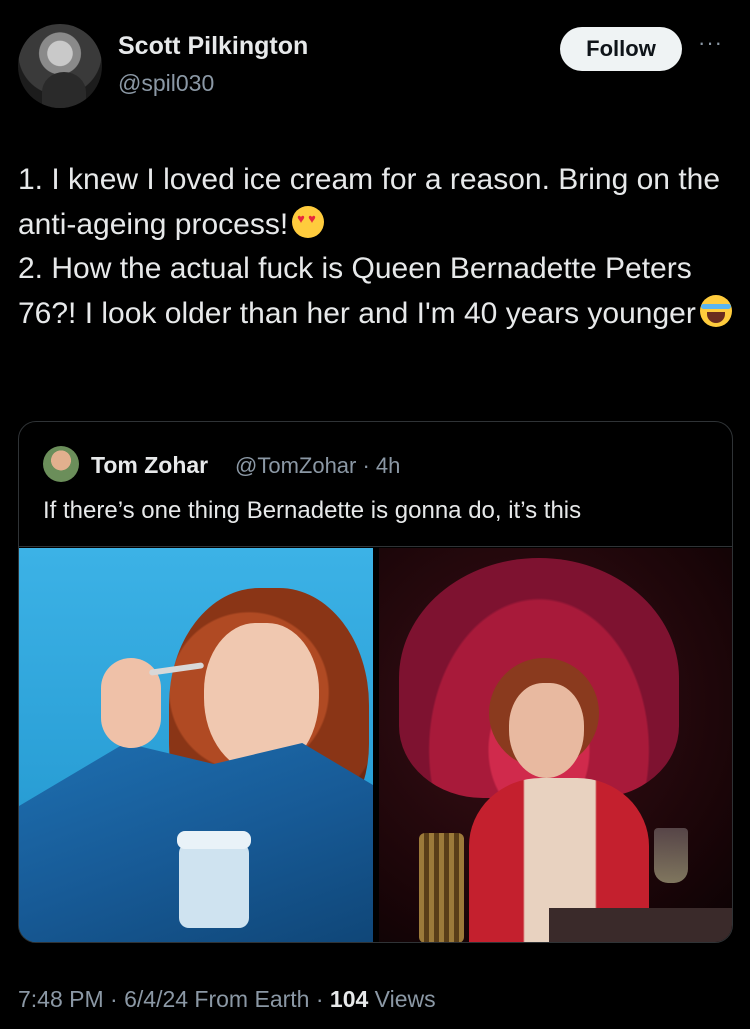 This screenshot has height=1029, width=750. I want to click on heart-eyes-emoji-icon, so click(308, 221).